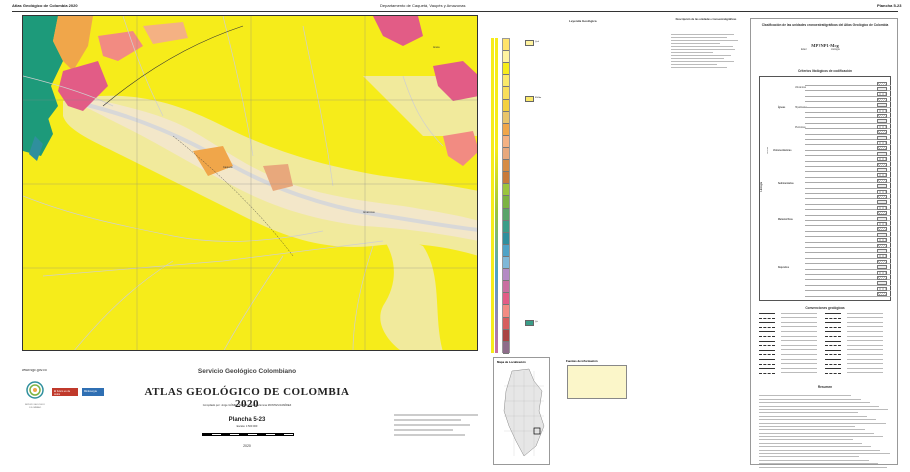 This screenshot has height=472, width=910. What do you see at coordinates (248, 434) in the screenshot?
I see `scale-bar` at bounding box center [248, 434].